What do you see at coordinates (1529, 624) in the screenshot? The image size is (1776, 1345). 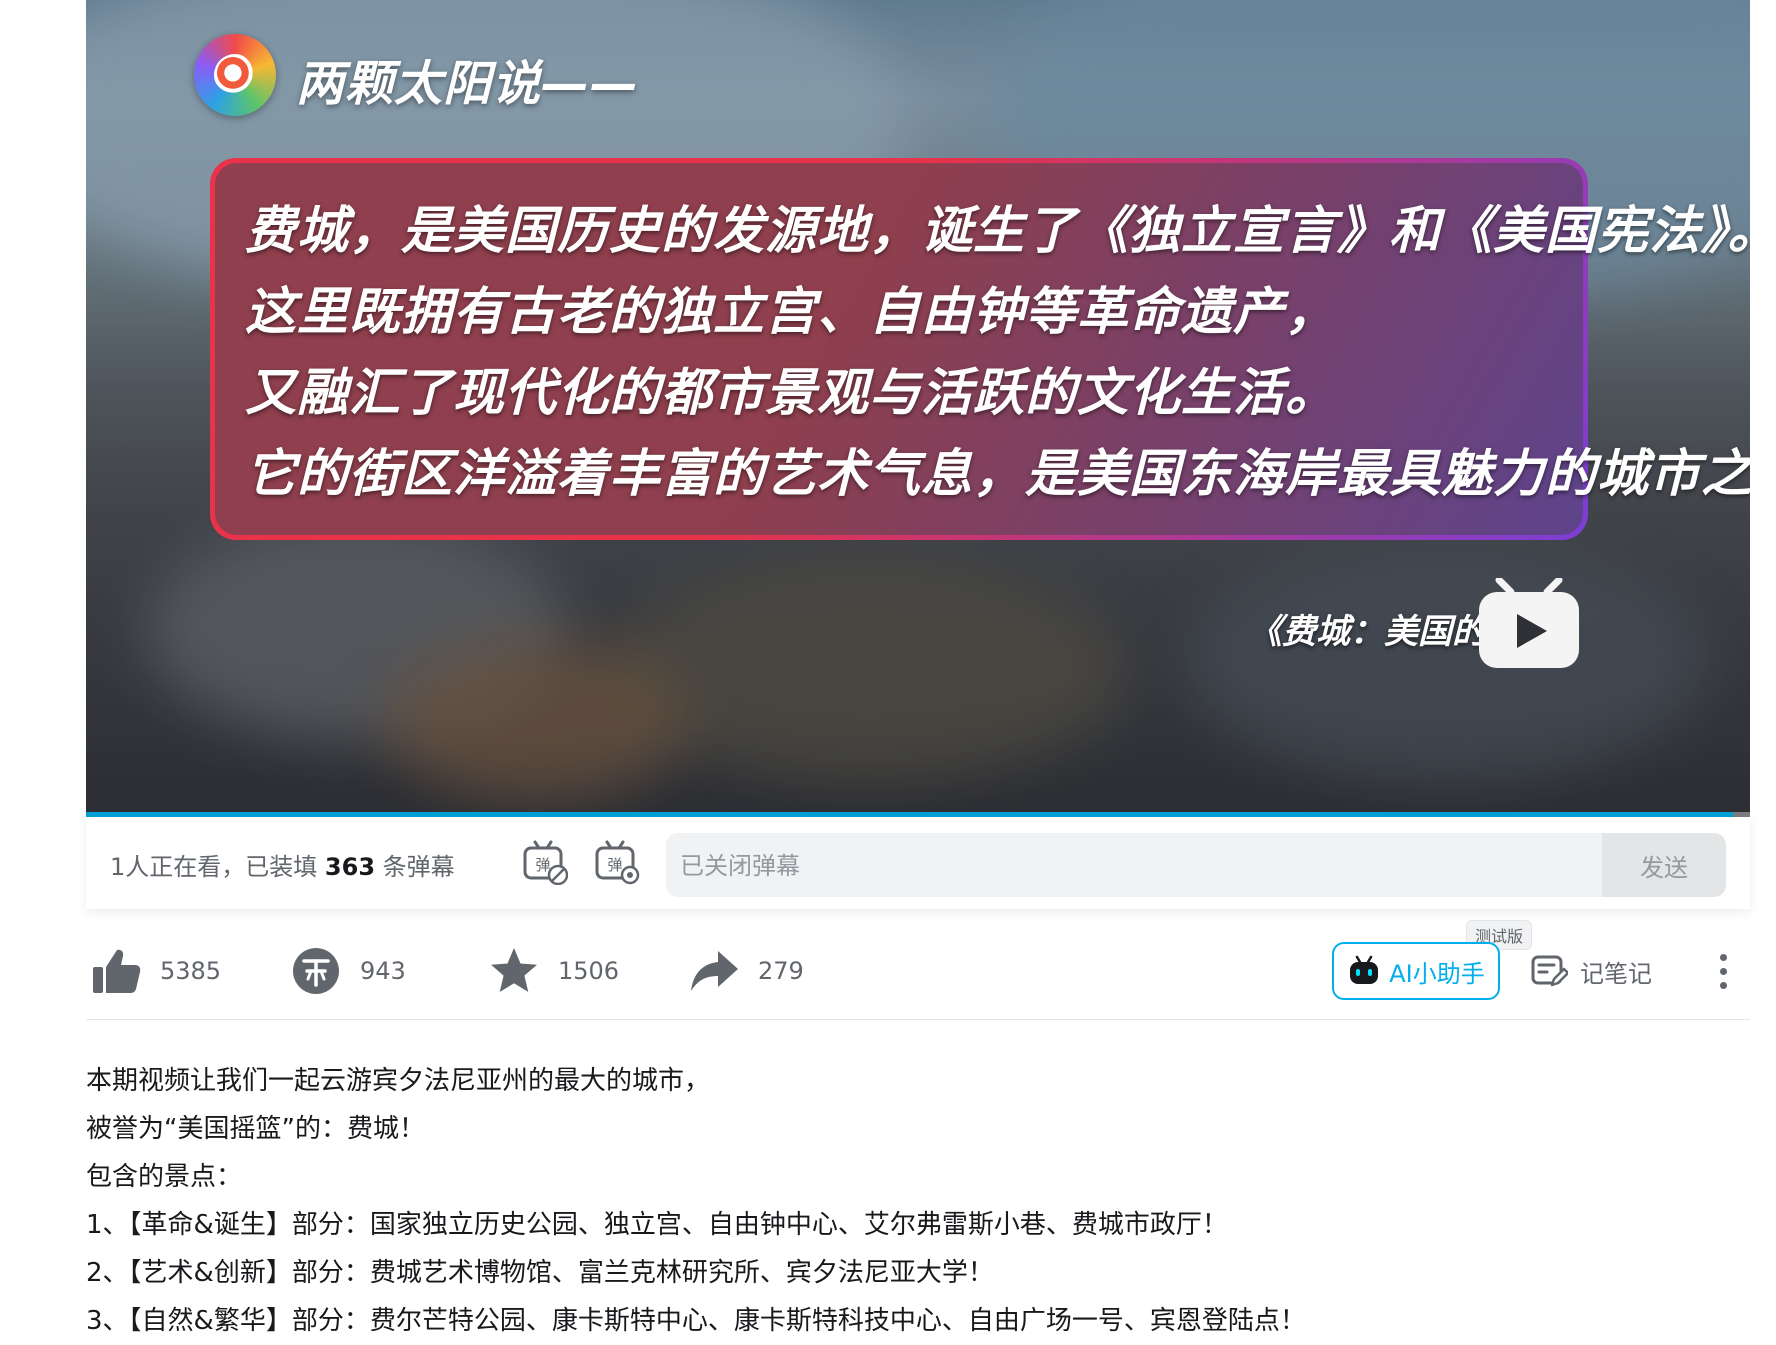 I see `bilibili-tv-play-icon` at bounding box center [1529, 624].